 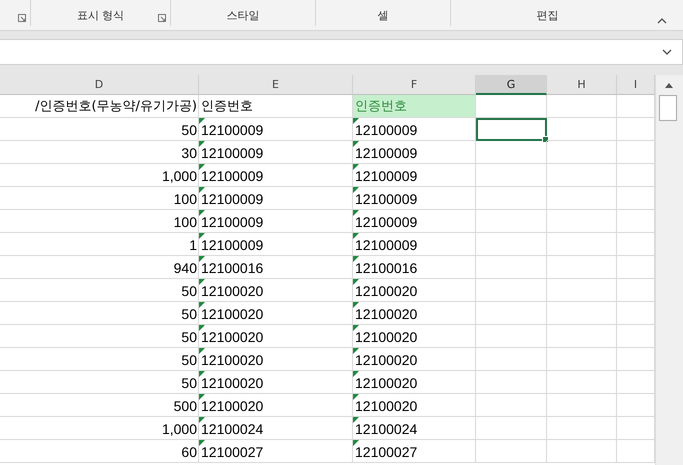 I want to click on column-header: F, so click(x=414, y=85).